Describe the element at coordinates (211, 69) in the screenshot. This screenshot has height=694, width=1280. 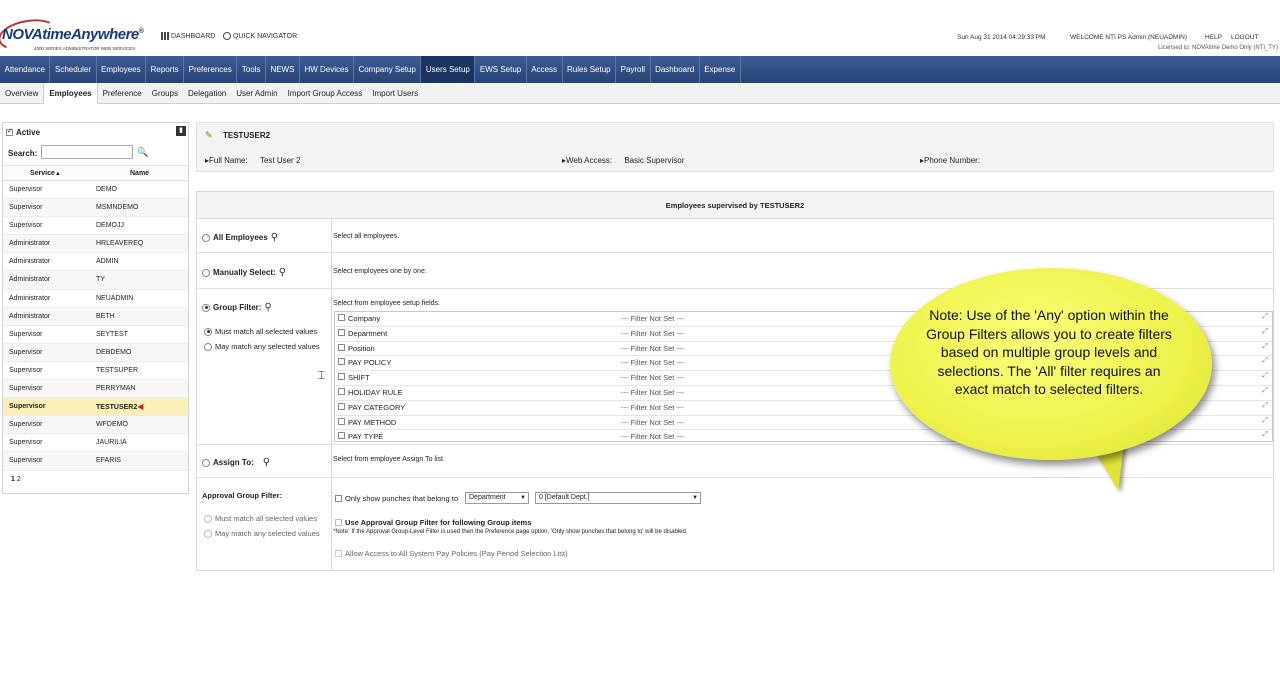
I see `main-nav-preferences: Preferences` at that location.